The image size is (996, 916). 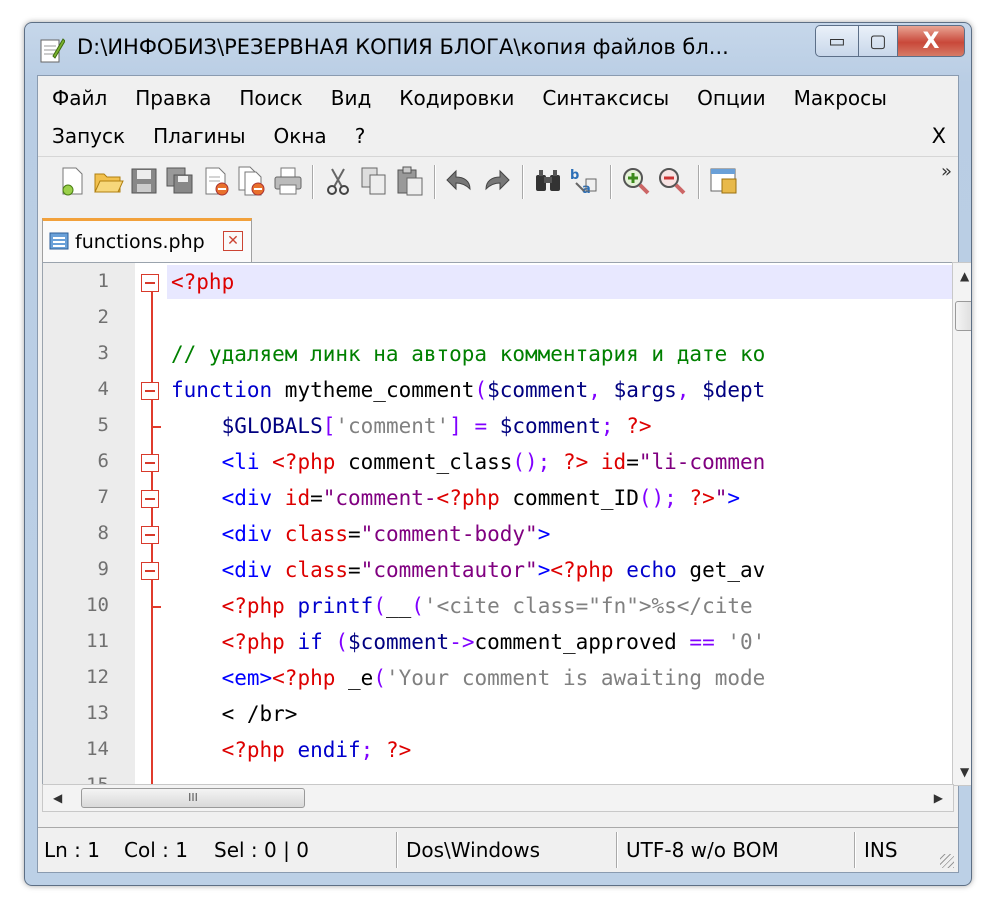 I want to click on menu-row-2: Запуск Плагины Окна?, so click(x=208, y=136).